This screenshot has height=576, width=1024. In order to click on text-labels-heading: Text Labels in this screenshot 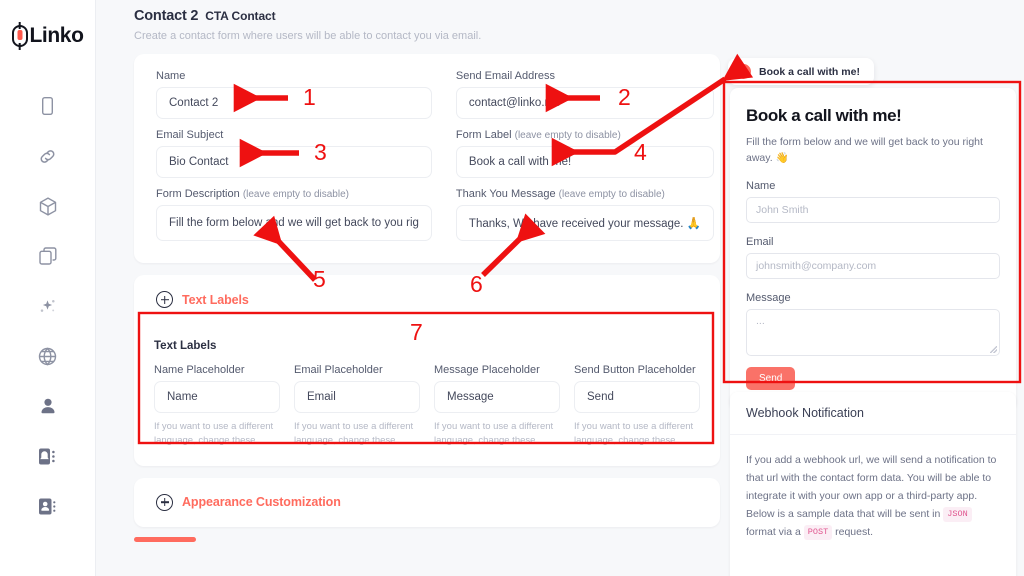, I will do `click(185, 346)`.